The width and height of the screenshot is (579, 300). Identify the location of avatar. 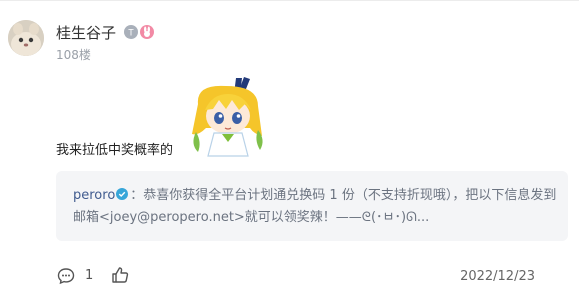
(26, 38).